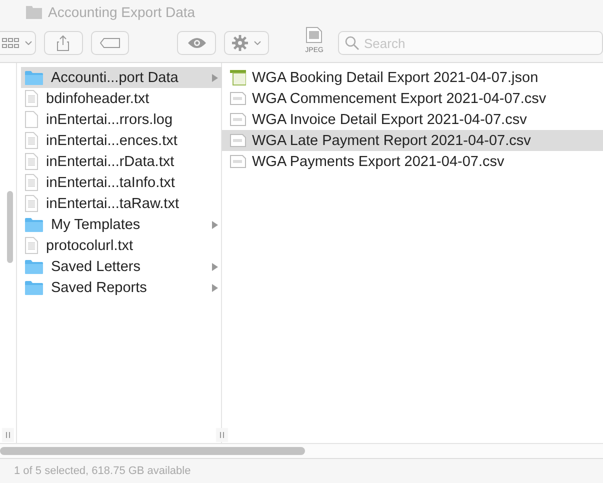 This screenshot has width=603, height=483. I want to click on action-button, so click(246, 43).